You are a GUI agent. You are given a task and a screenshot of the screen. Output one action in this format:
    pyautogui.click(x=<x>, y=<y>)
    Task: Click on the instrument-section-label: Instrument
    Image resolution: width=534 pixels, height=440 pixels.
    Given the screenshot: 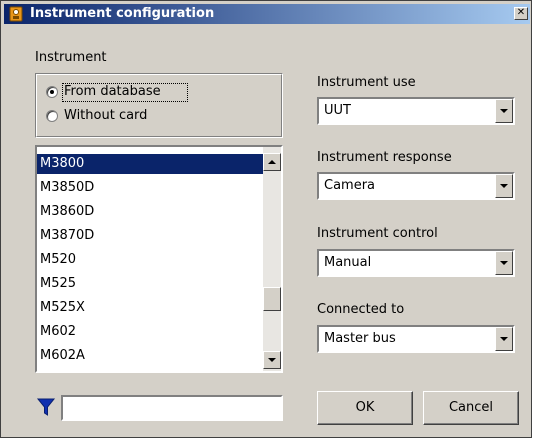 What is the action you would take?
    pyautogui.click(x=71, y=57)
    